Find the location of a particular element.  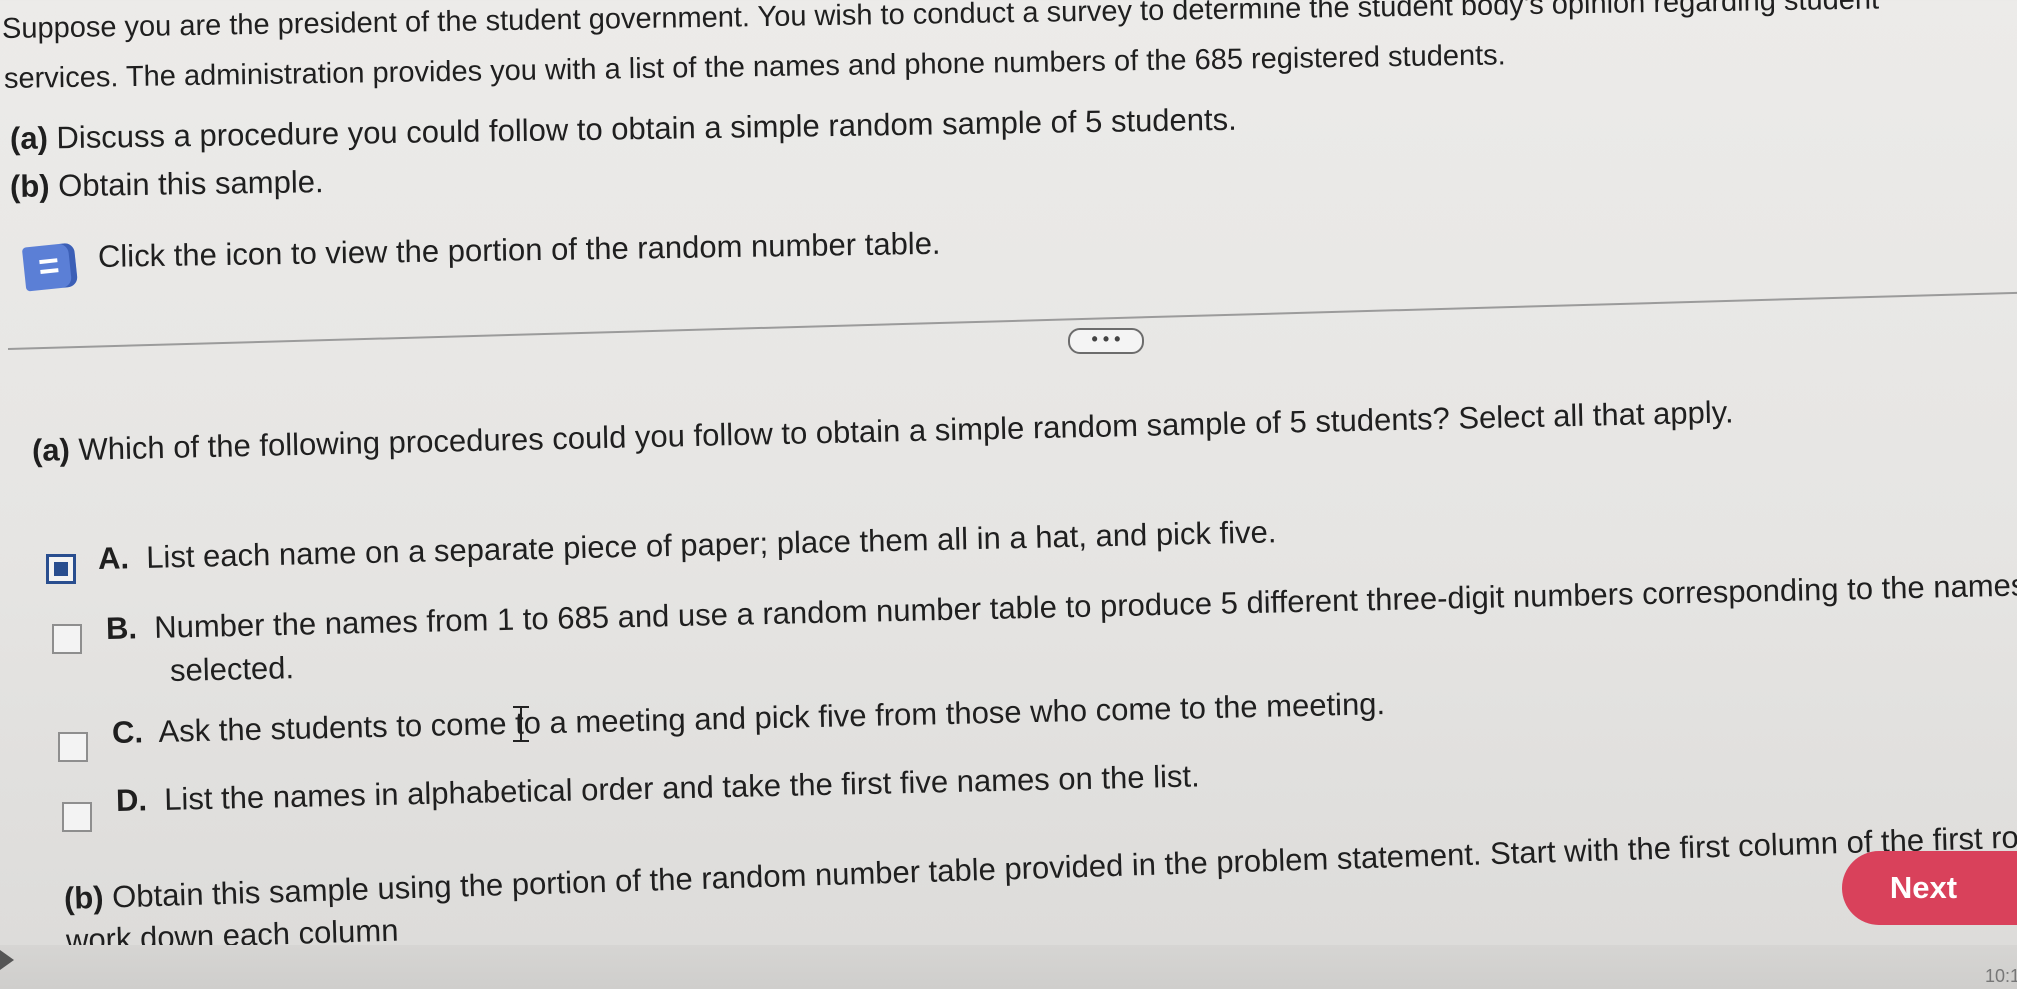

question-b-label: (b) is located at coordinates (84, 897).